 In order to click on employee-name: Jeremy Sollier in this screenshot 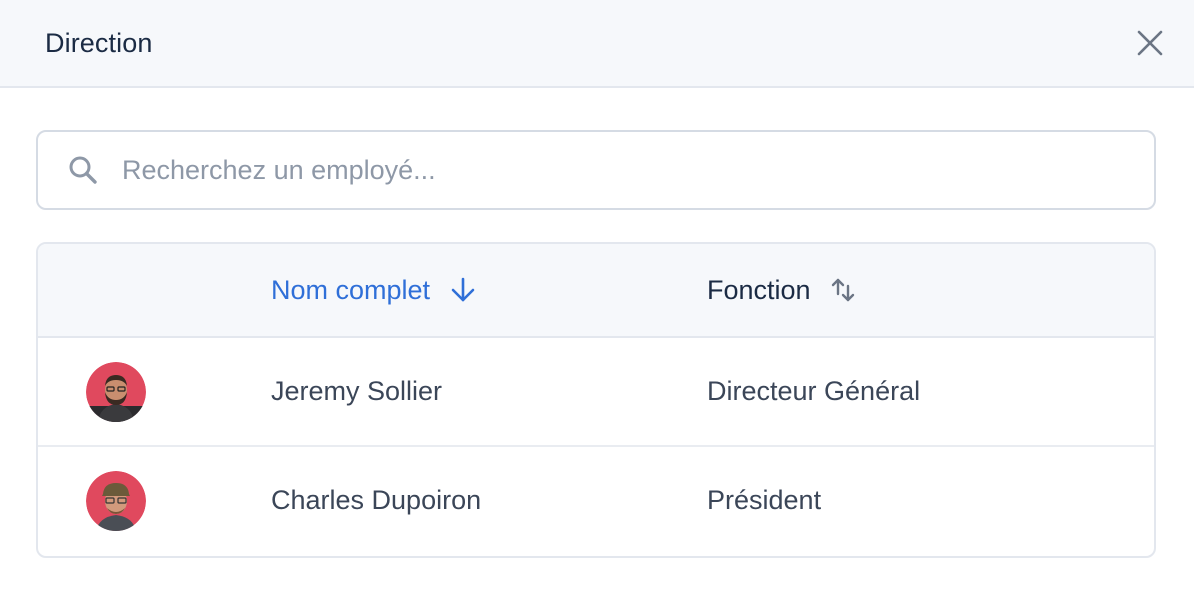, I will do `click(357, 391)`.